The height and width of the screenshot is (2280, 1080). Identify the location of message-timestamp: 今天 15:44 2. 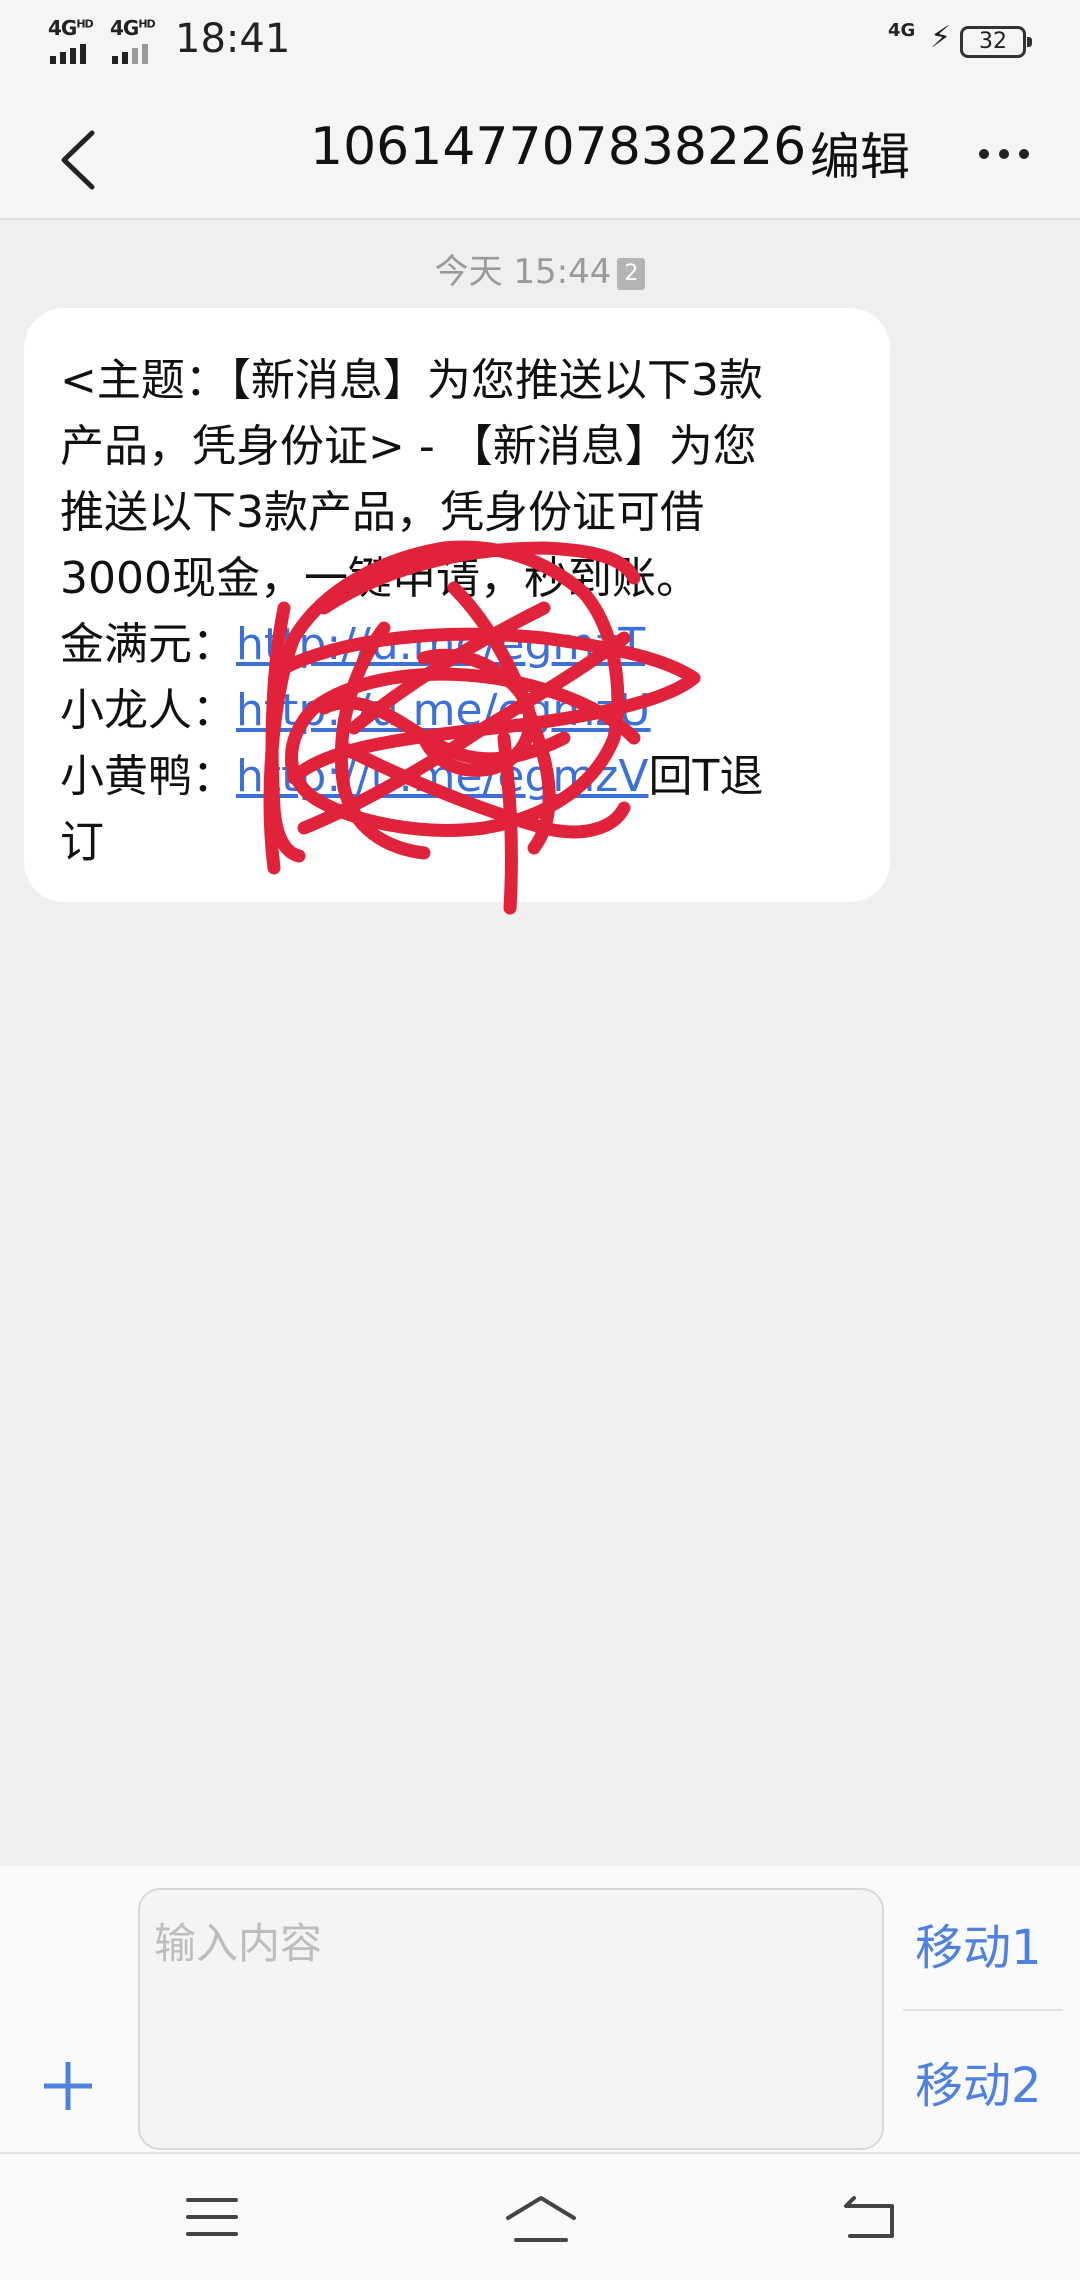
(540, 268).